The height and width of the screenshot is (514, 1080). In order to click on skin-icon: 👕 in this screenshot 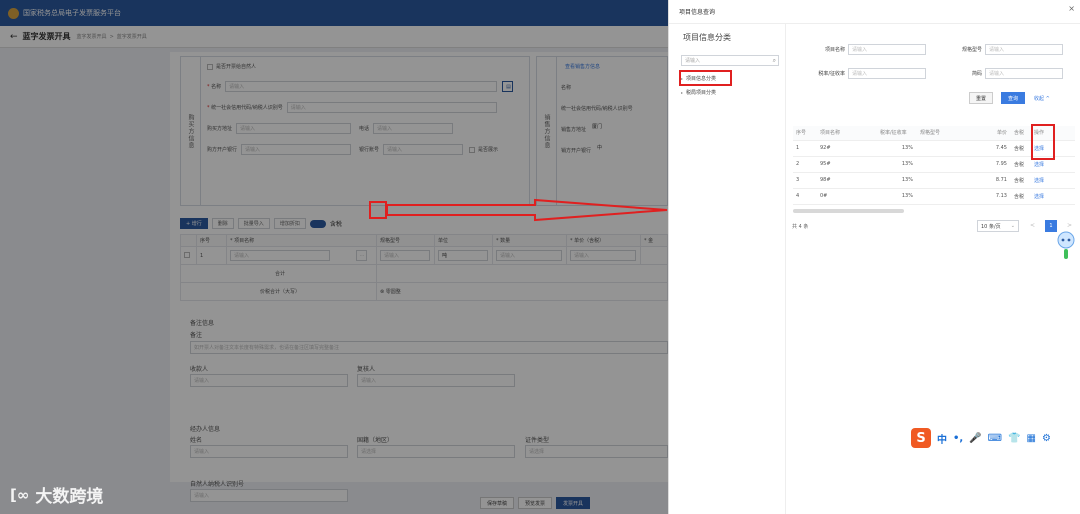, I will do `click(1014, 438)`.